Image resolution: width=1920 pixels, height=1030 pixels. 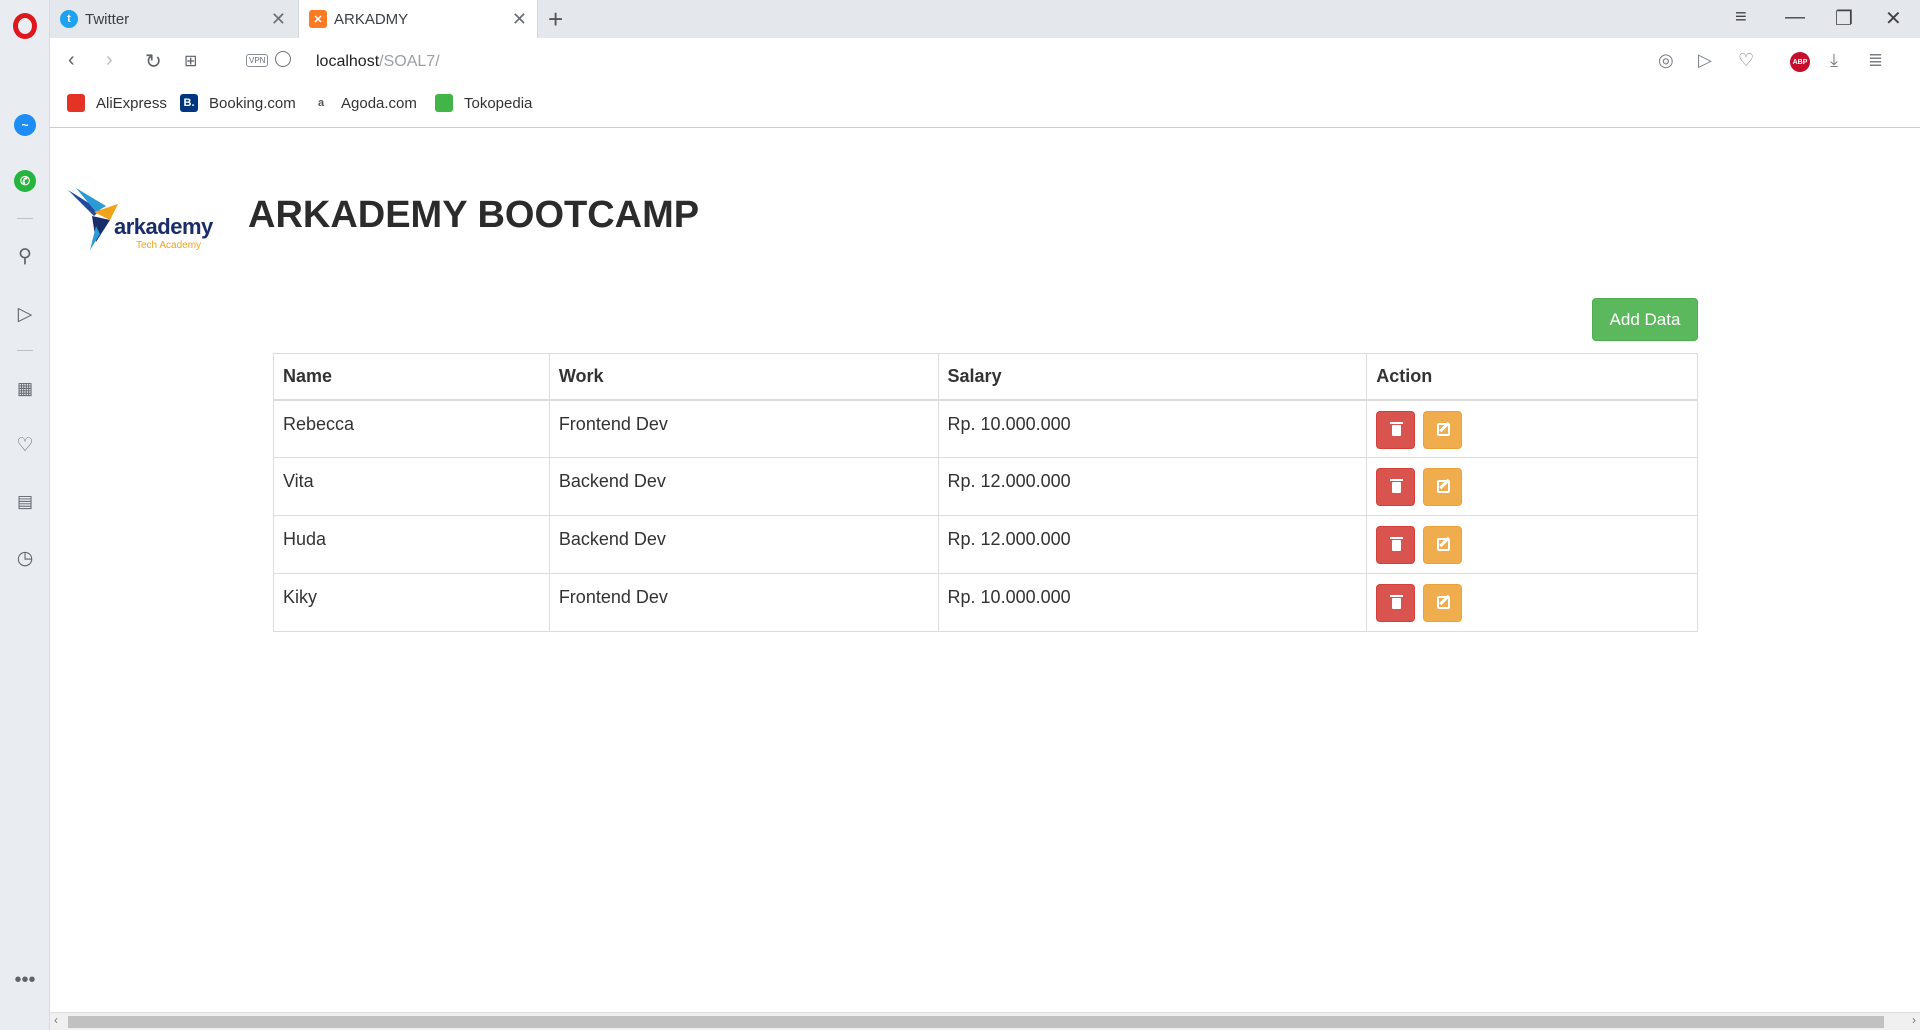 I want to click on minimize-icon: —, so click(x=1795, y=17).